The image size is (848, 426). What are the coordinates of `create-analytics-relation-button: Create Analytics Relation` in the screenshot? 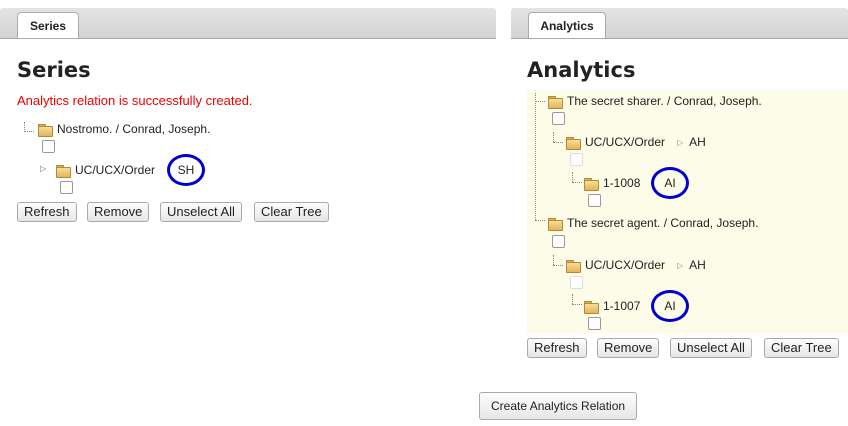 It's located at (558, 406).